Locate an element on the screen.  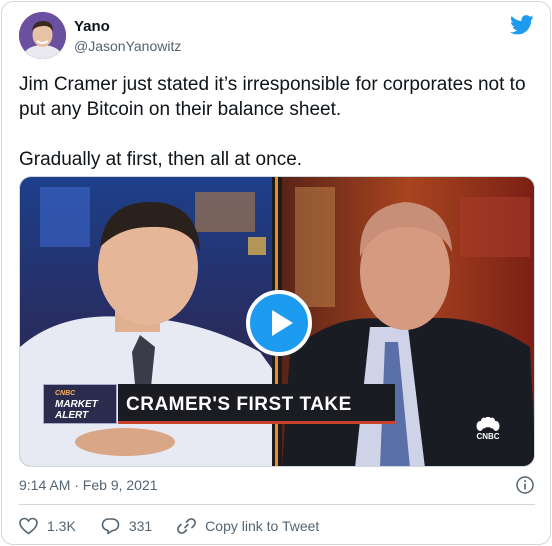
copy-link-label: Copy link to Tweet is located at coordinates (262, 526).